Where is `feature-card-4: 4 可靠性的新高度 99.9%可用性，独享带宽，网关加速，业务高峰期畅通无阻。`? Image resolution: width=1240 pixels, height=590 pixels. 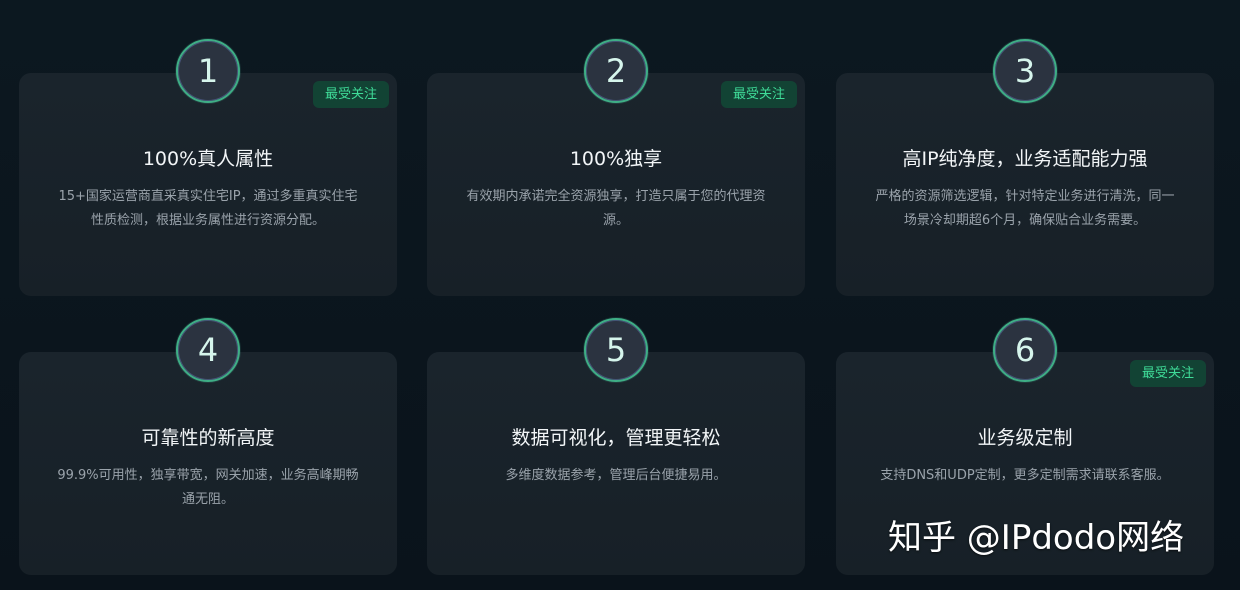
feature-card-4: 4 可靠性的新高度 99.9%可用性，独享带宽，网关加速，业务高峰期畅通无阻。 is located at coordinates (208, 446).